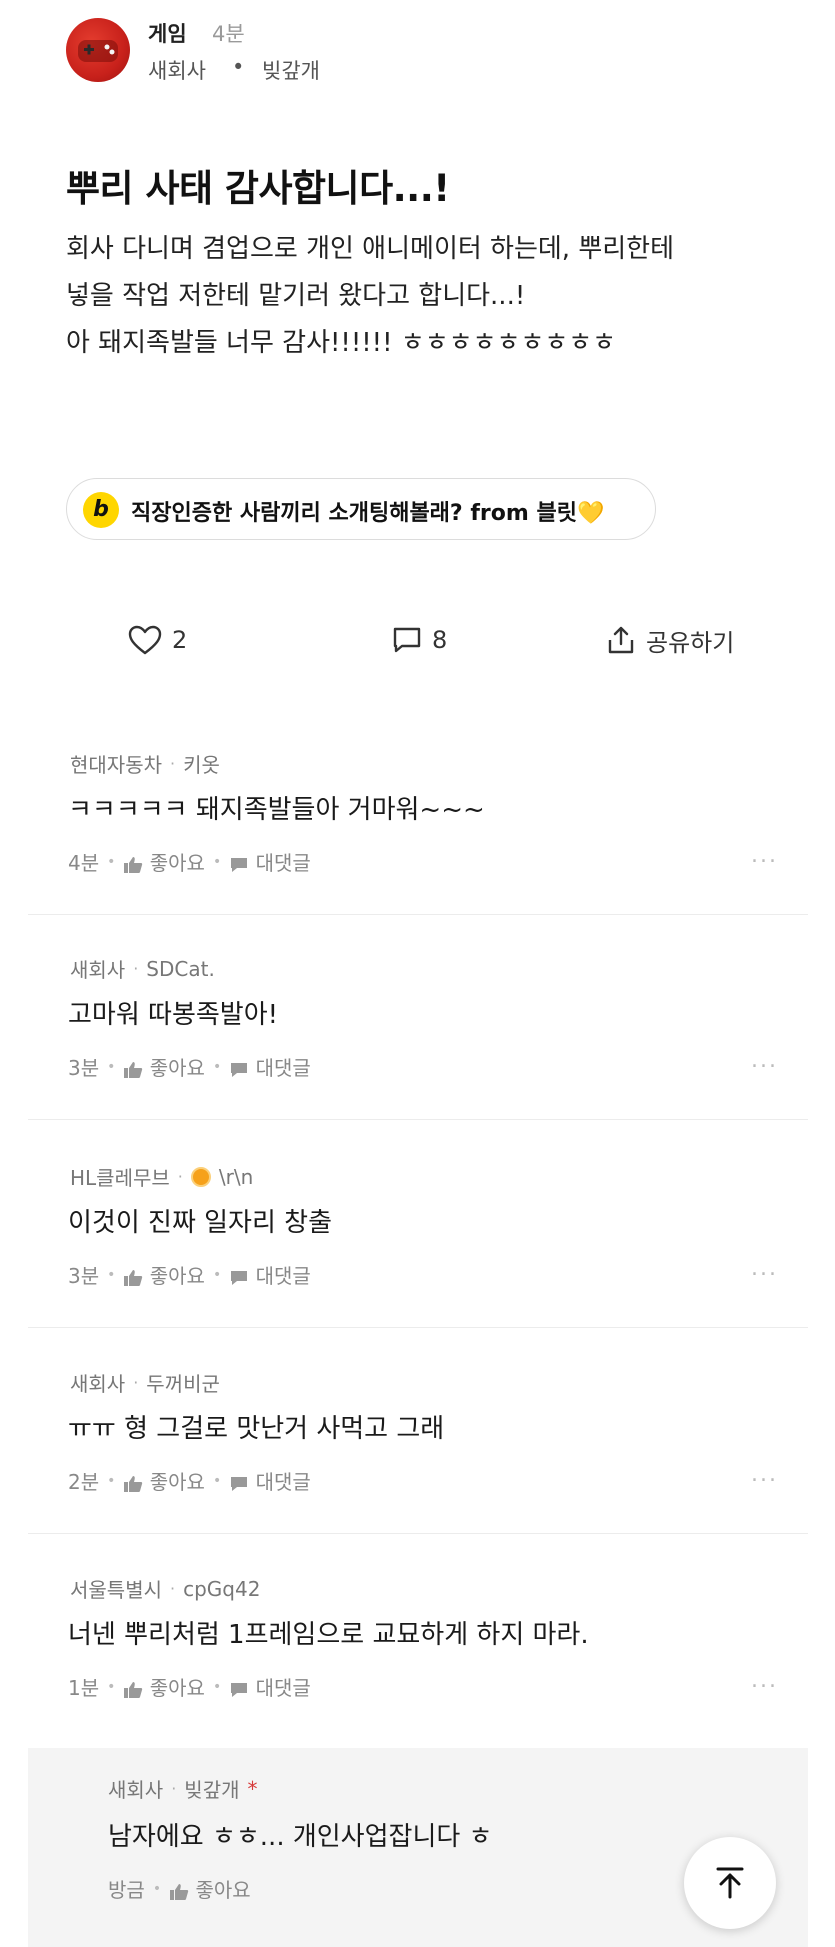 The height and width of the screenshot is (1947, 835). I want to click on reply-time: 방금, so click(126, 1890).